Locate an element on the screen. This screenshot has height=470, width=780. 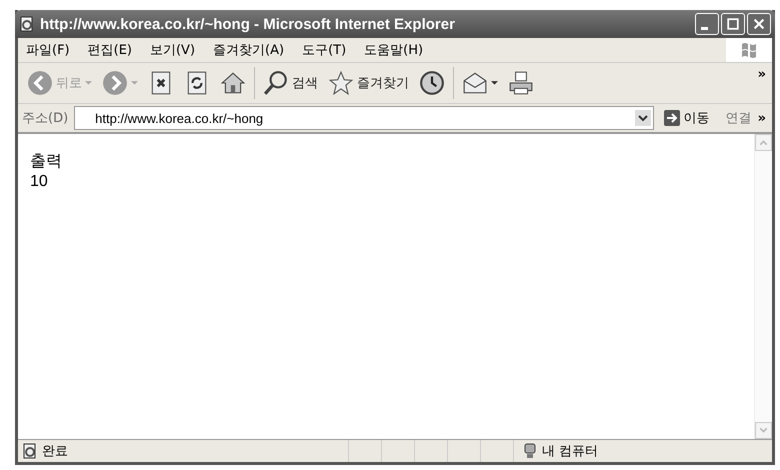
links-button: 연결 is located at coordinates (739, 118).